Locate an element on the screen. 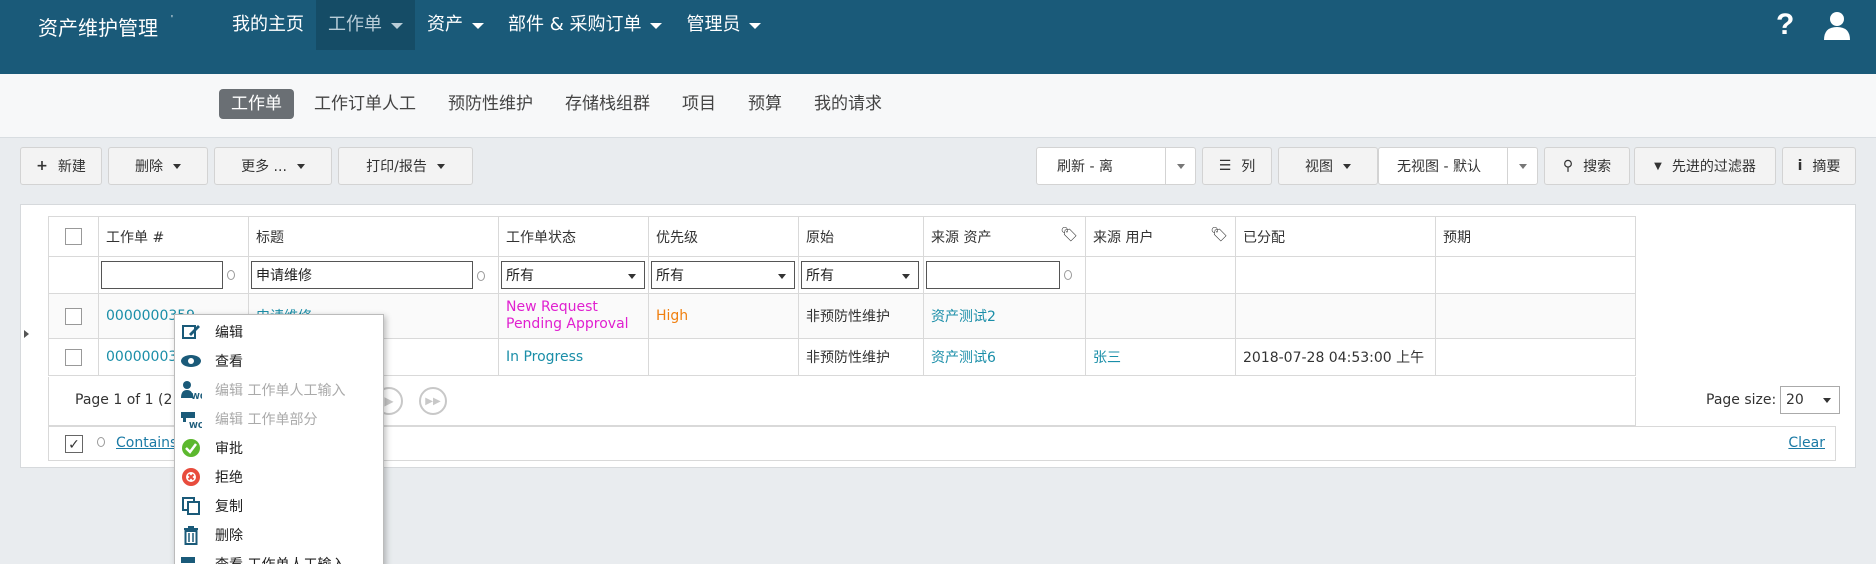  nav-admin: 管理员 is located at coordinates (723, 25).